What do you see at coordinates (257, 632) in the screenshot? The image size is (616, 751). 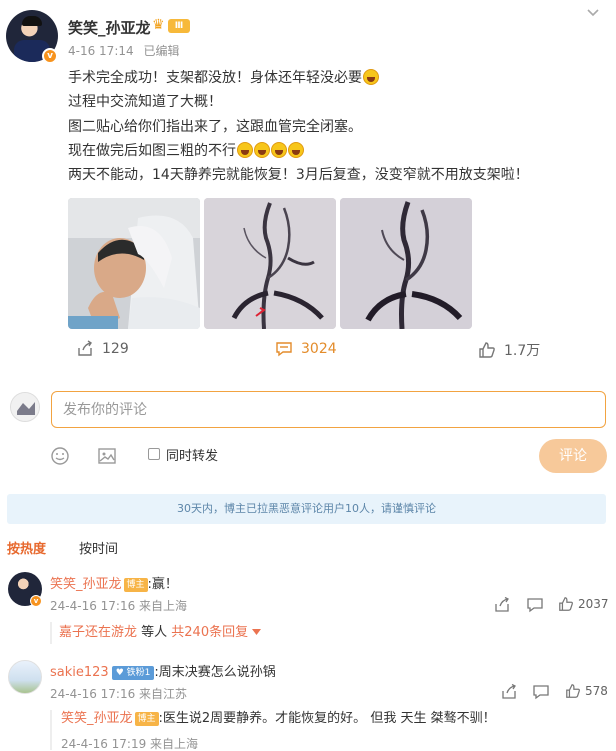 I see `caret-down-icon` at bounding box center [257, 632].